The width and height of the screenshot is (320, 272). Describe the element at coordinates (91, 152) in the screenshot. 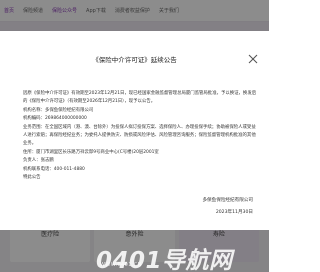

I see `body-line-address: 住所：厦门市湖里区长乐路万祥云邸9号商业中心(C号楼)20层2001室` at that location.